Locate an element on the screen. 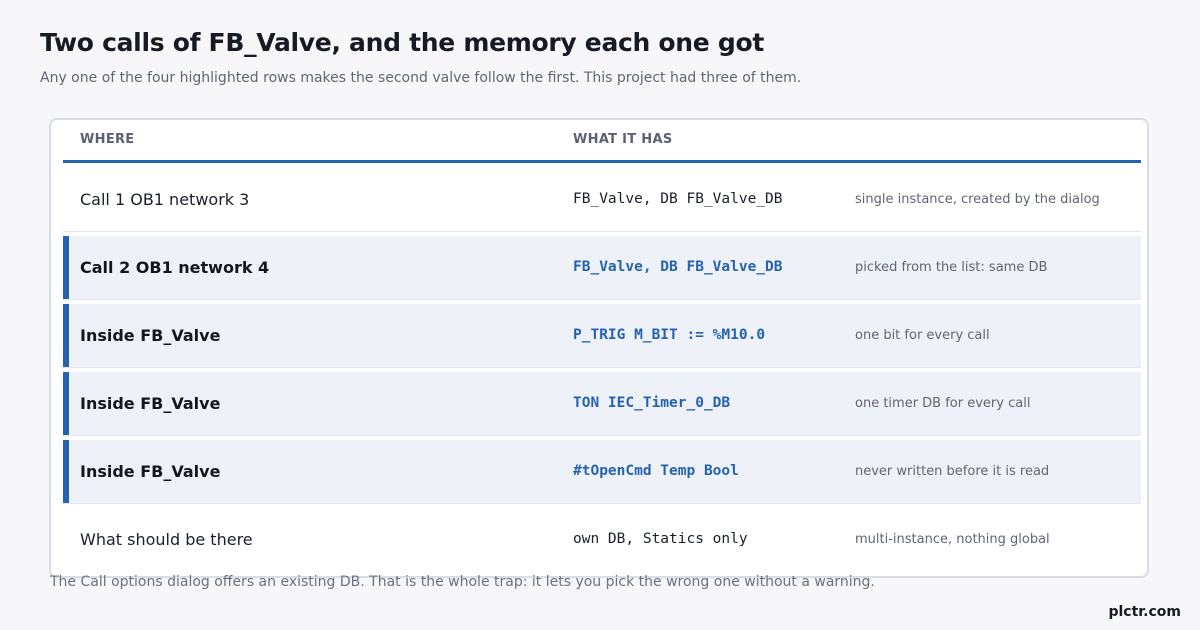 This screenshot has height=630, width=1200. cell-note: multi-instance, nothing global is located at coordinates (952, 539).